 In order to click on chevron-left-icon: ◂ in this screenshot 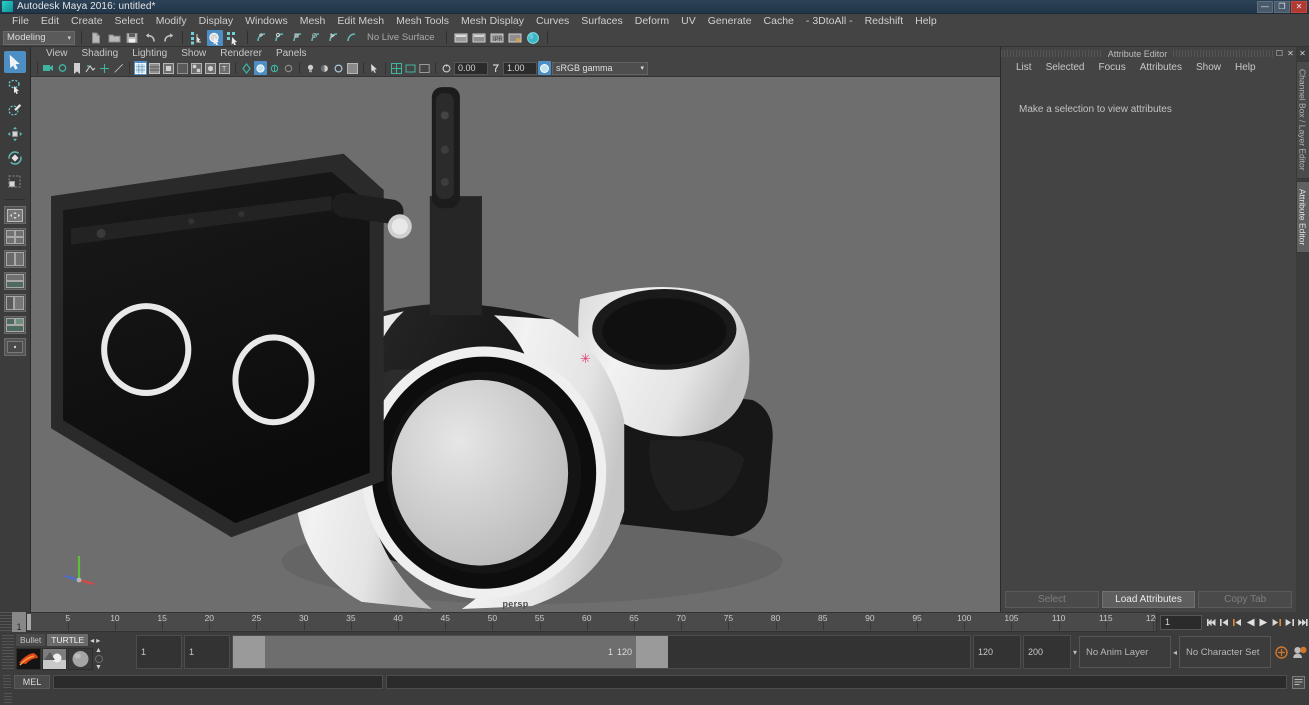, I will do `click(1175, 652)`.